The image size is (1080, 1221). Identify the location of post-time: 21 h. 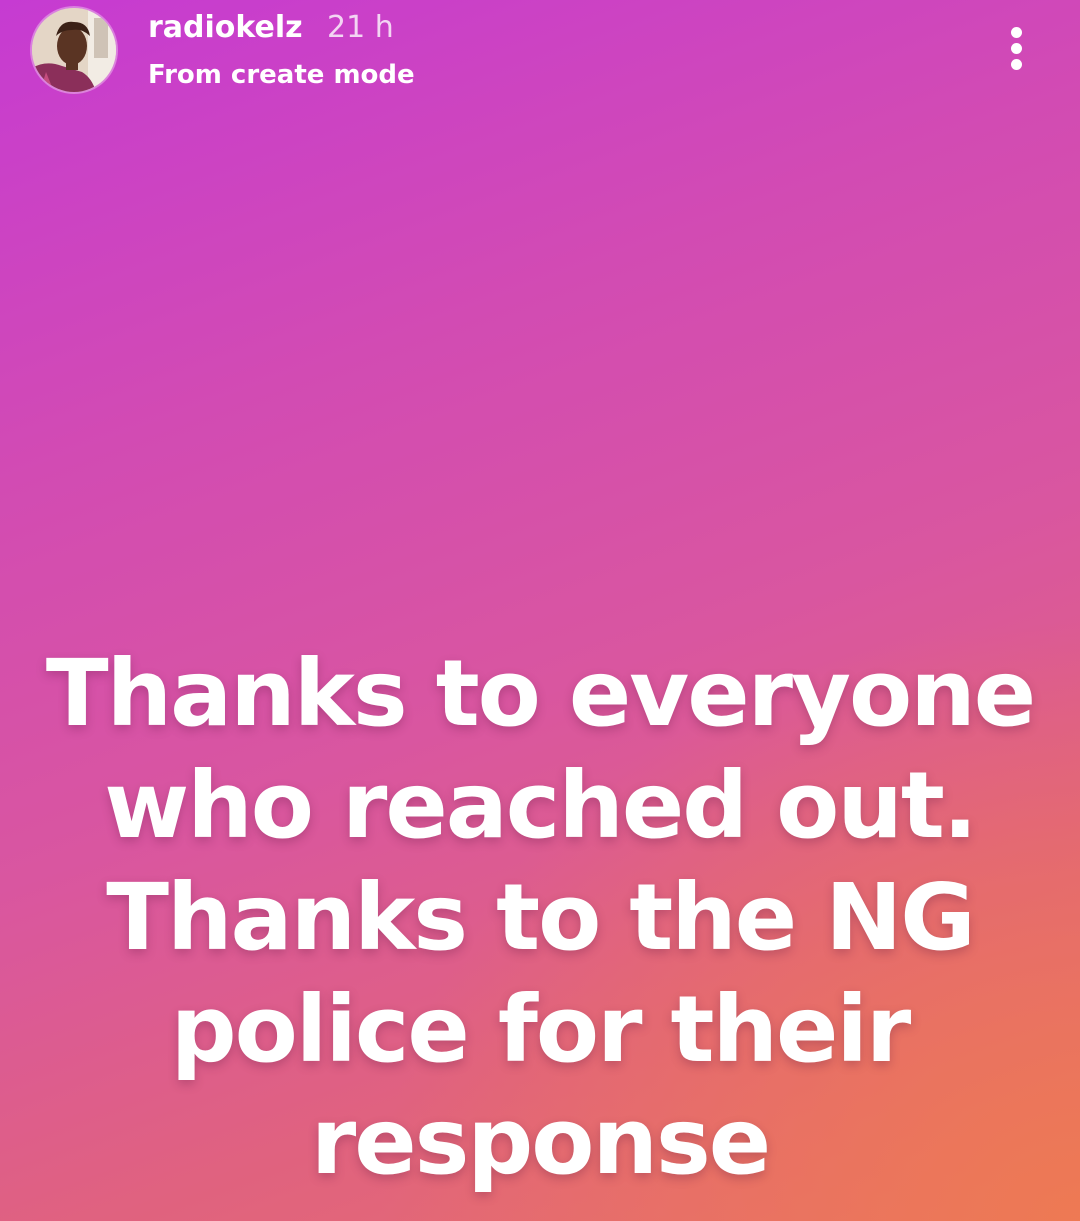
(360, 27).